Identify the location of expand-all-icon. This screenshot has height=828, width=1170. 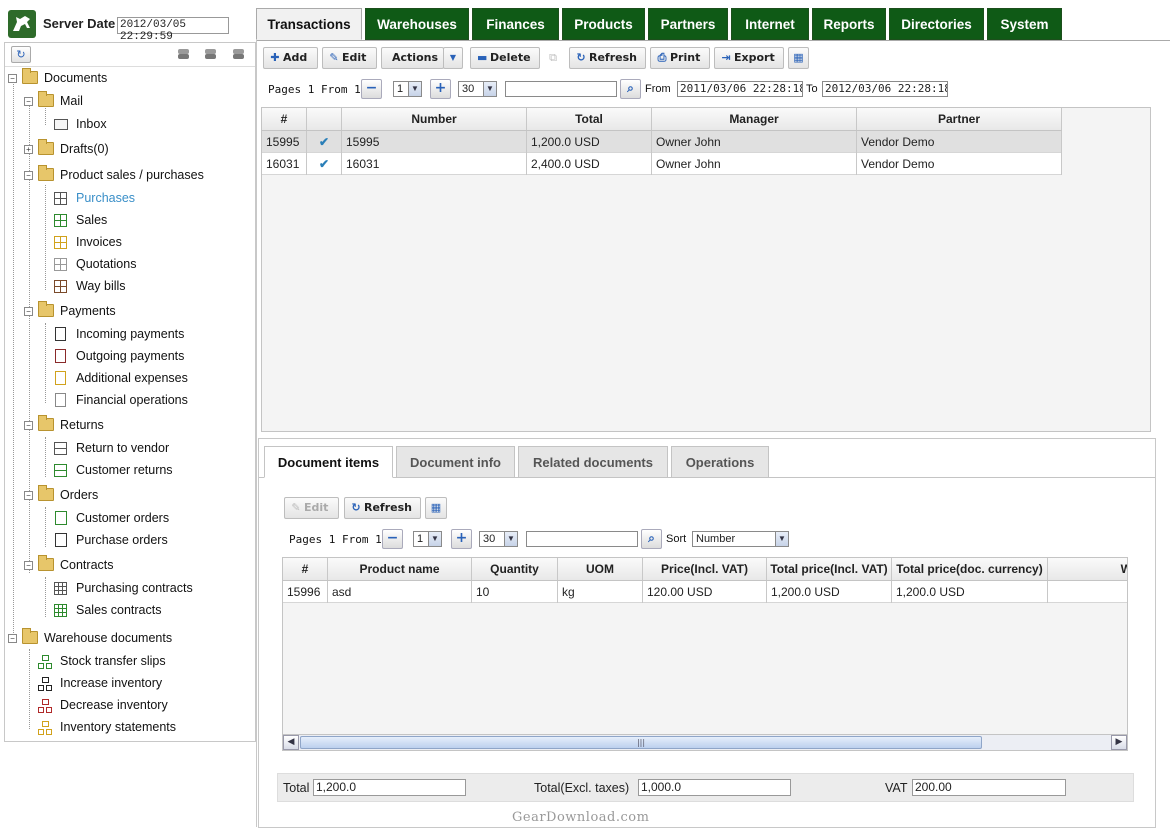
(238, 54).